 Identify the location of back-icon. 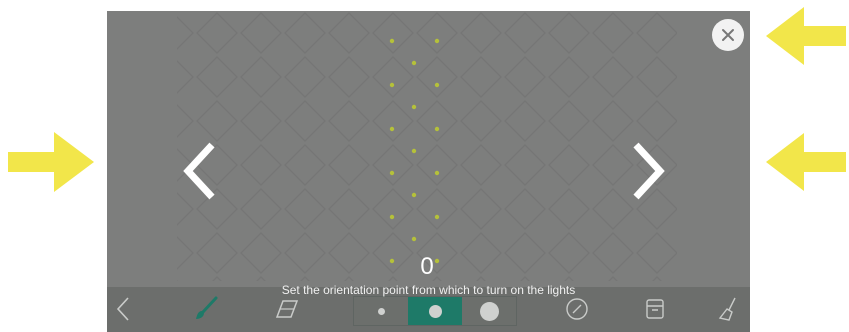
(122, 309).